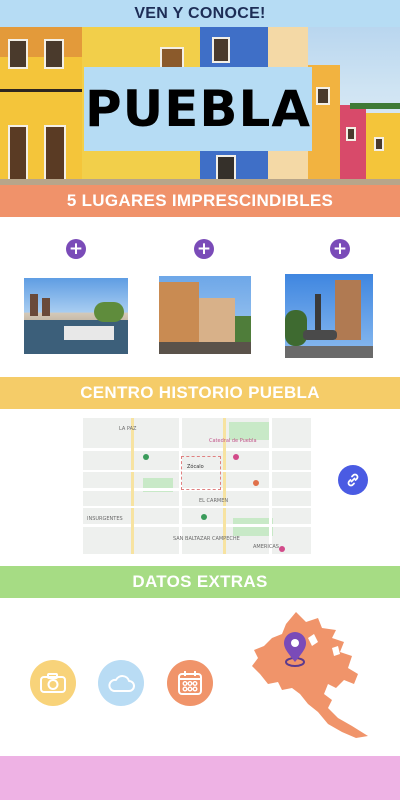 The width and height of the screenshot is (400, 800). What do you see at coordinates (214, 501) in the screenshot?
I see `map-label-centro: EL CARMEN` at bounding box center [214, 501].